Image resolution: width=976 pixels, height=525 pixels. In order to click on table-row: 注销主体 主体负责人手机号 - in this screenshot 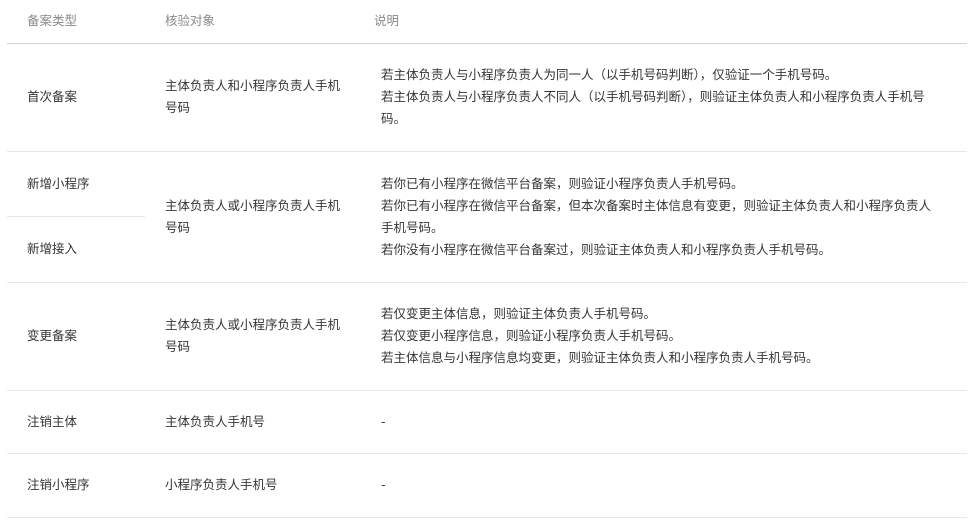, I will do `click(487, 422)`.